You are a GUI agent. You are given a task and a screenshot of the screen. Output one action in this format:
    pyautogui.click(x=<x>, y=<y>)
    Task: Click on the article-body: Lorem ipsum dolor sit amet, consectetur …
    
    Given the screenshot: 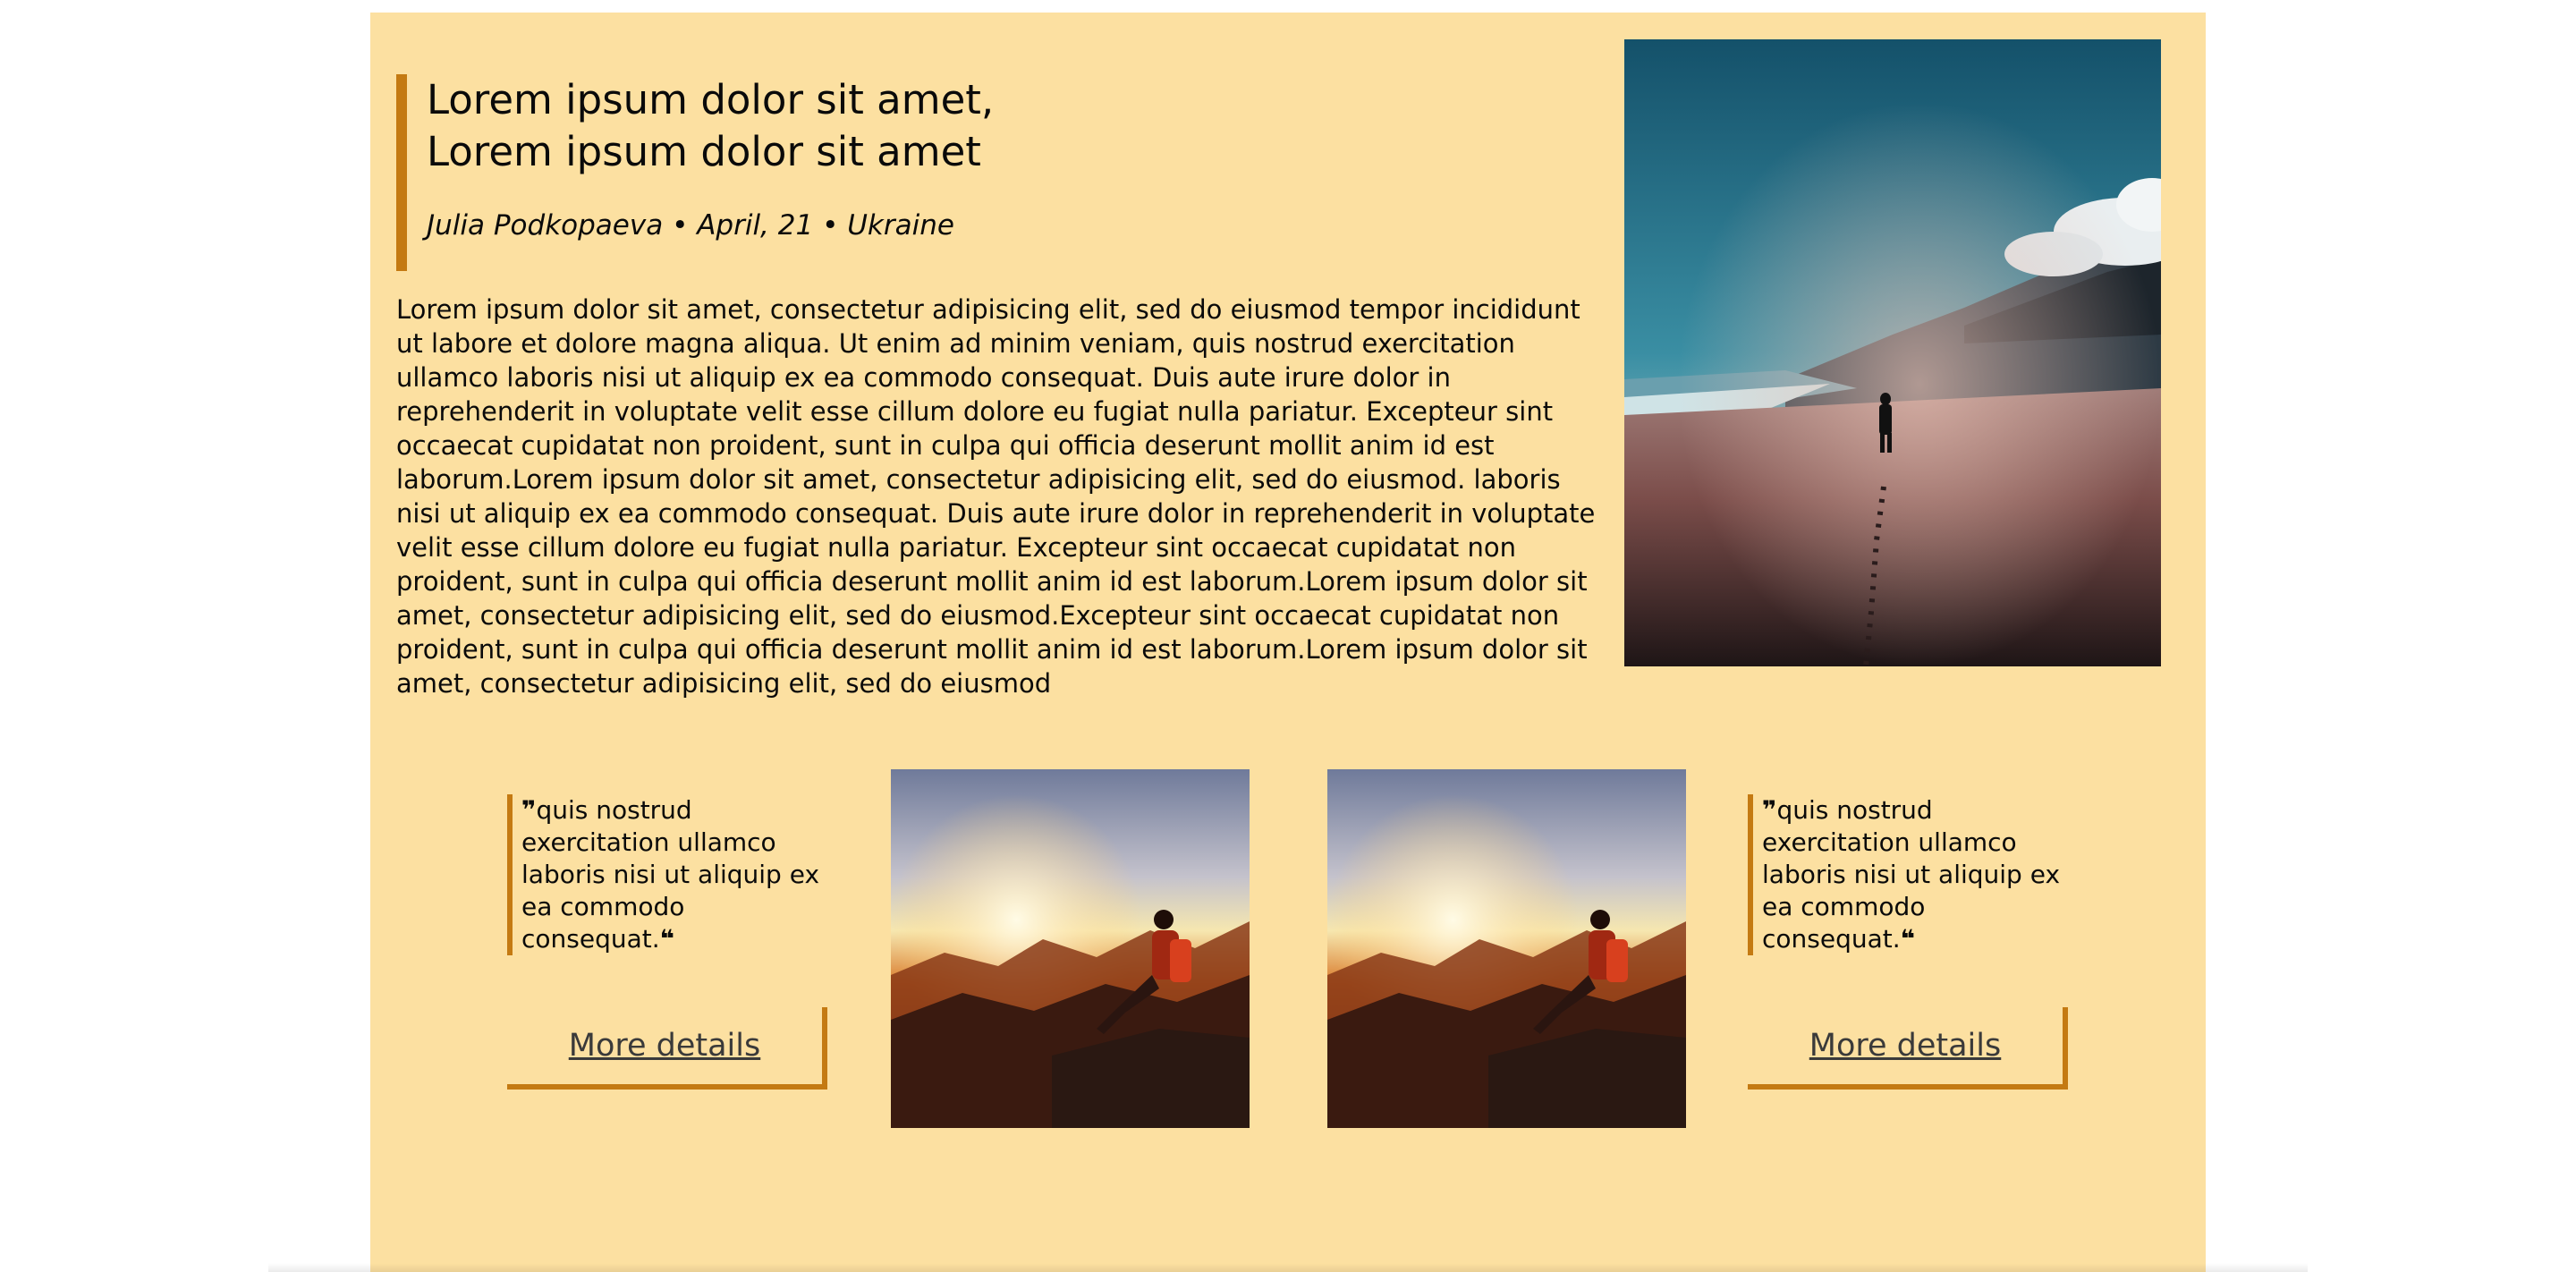 What is the action you would take?
    pyautogui.click(x=996, y=496)
    